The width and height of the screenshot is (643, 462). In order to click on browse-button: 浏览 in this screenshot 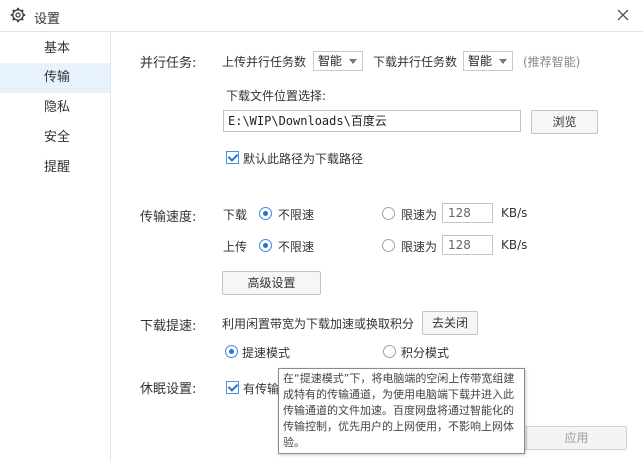, I will do `click(564, 122)`.